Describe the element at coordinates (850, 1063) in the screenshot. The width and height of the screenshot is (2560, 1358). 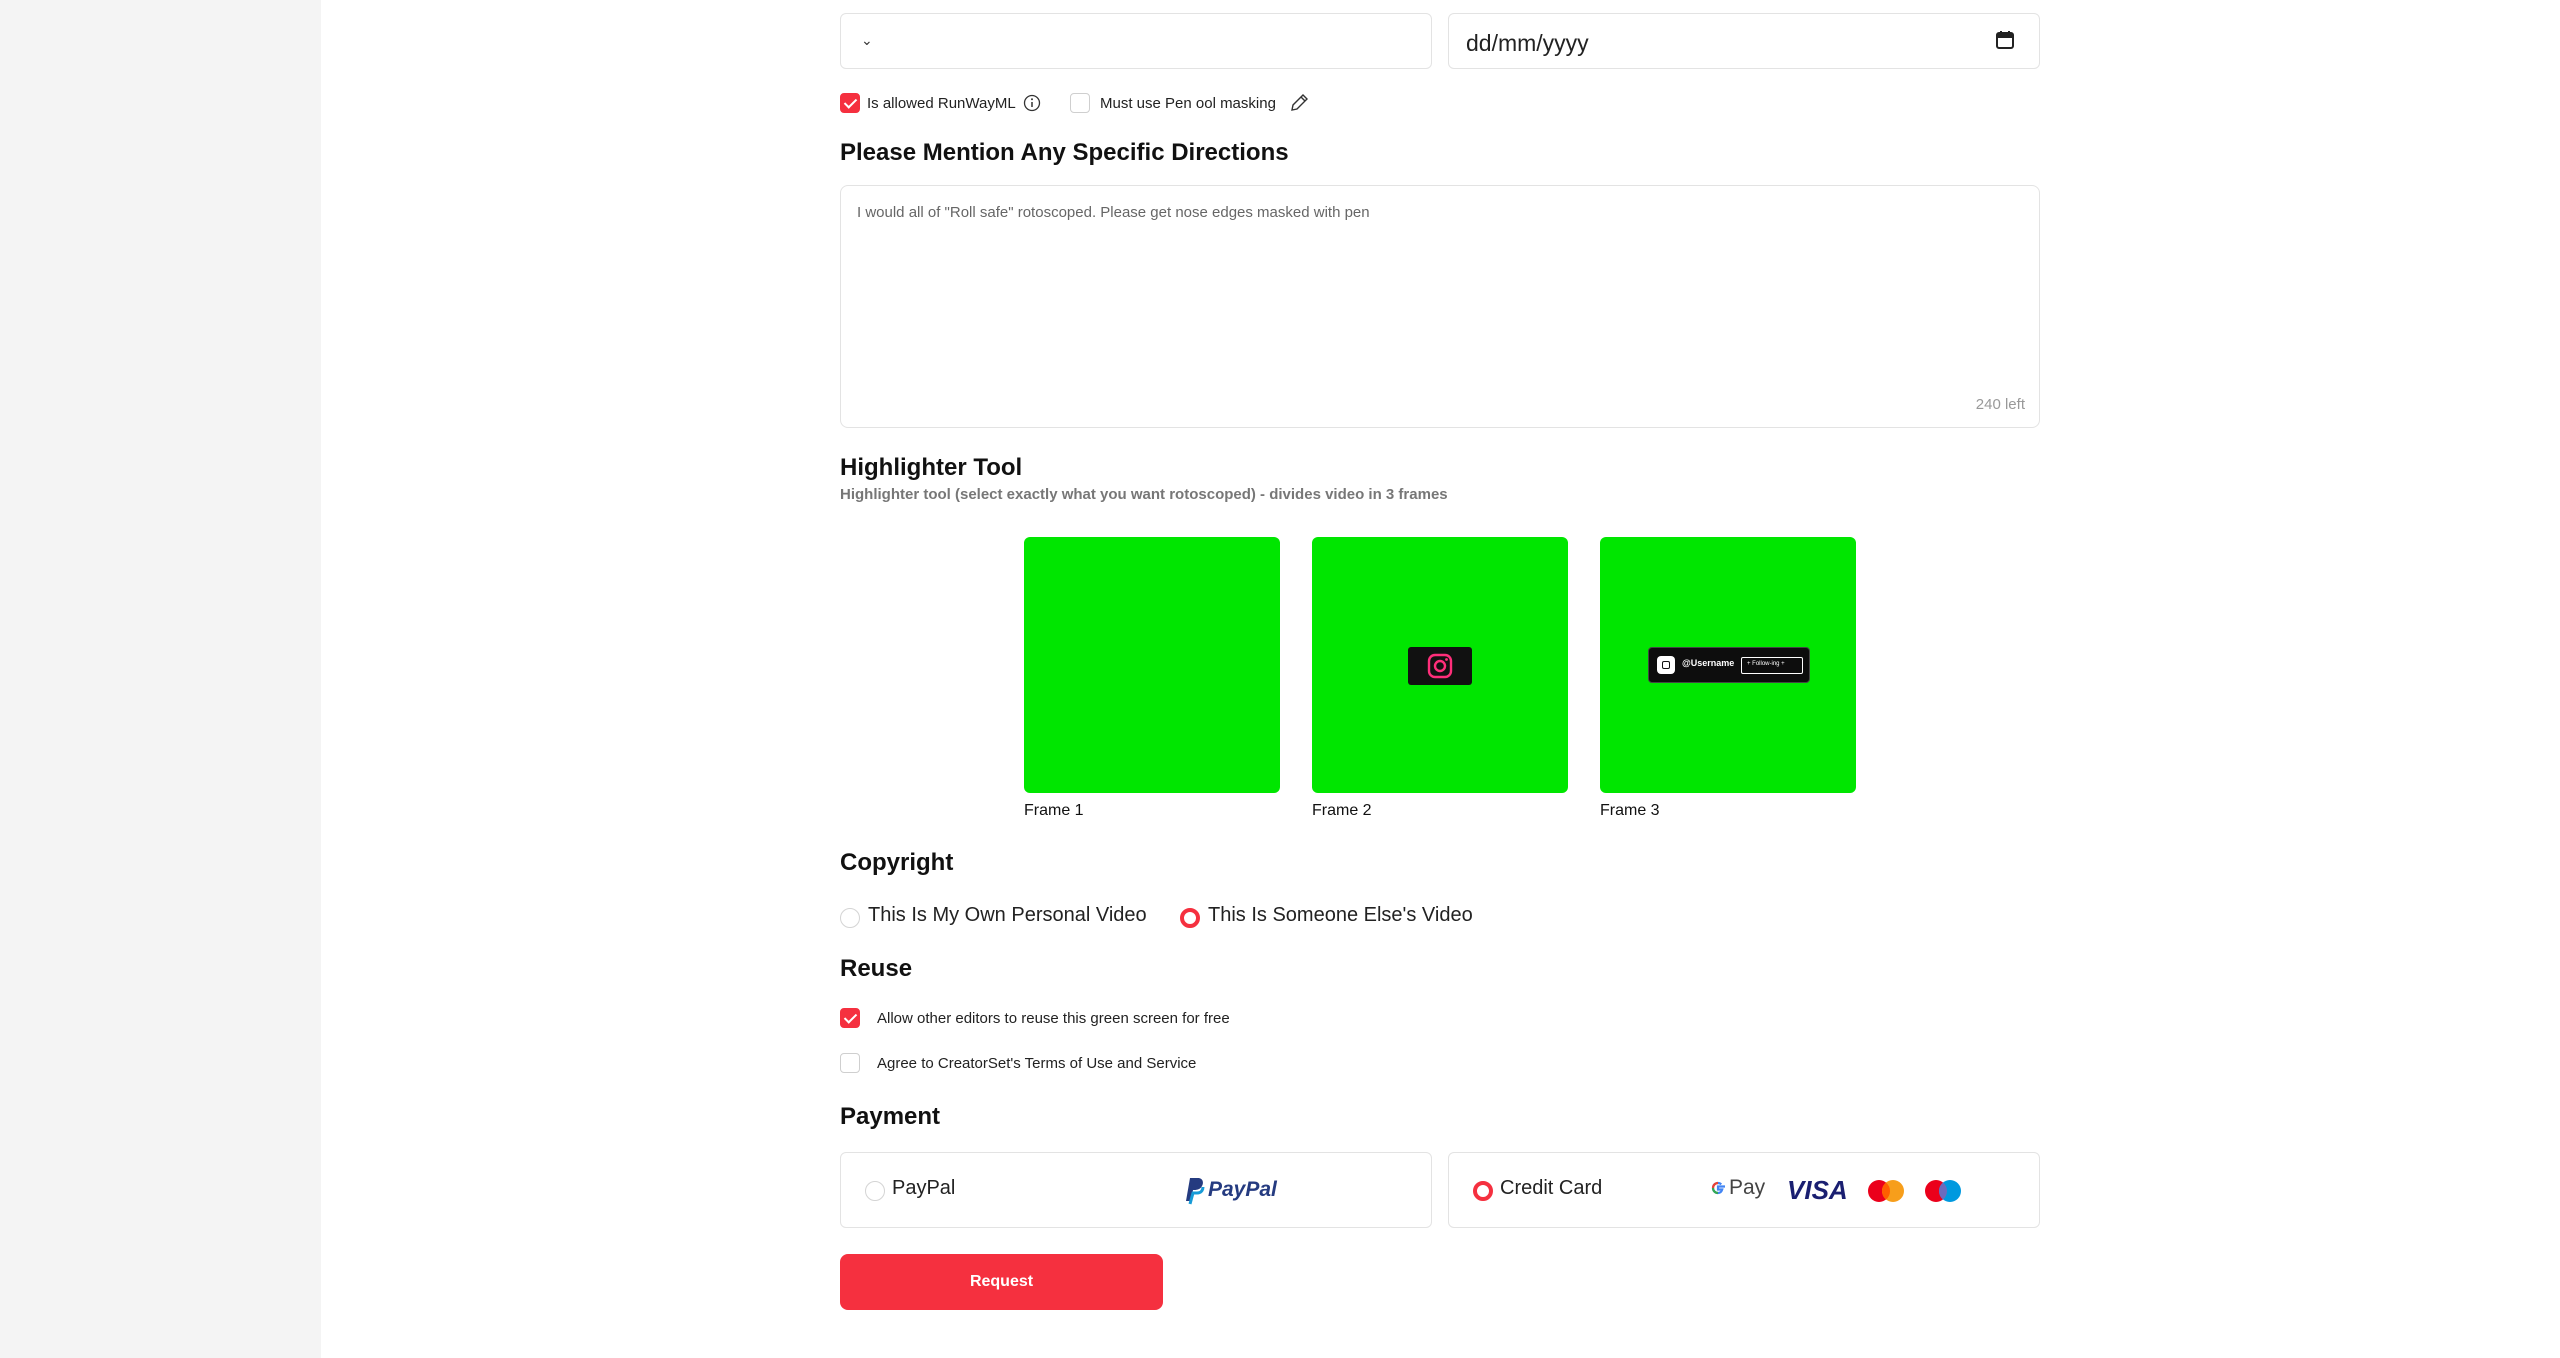
I see `terms-checkbox` at that location.